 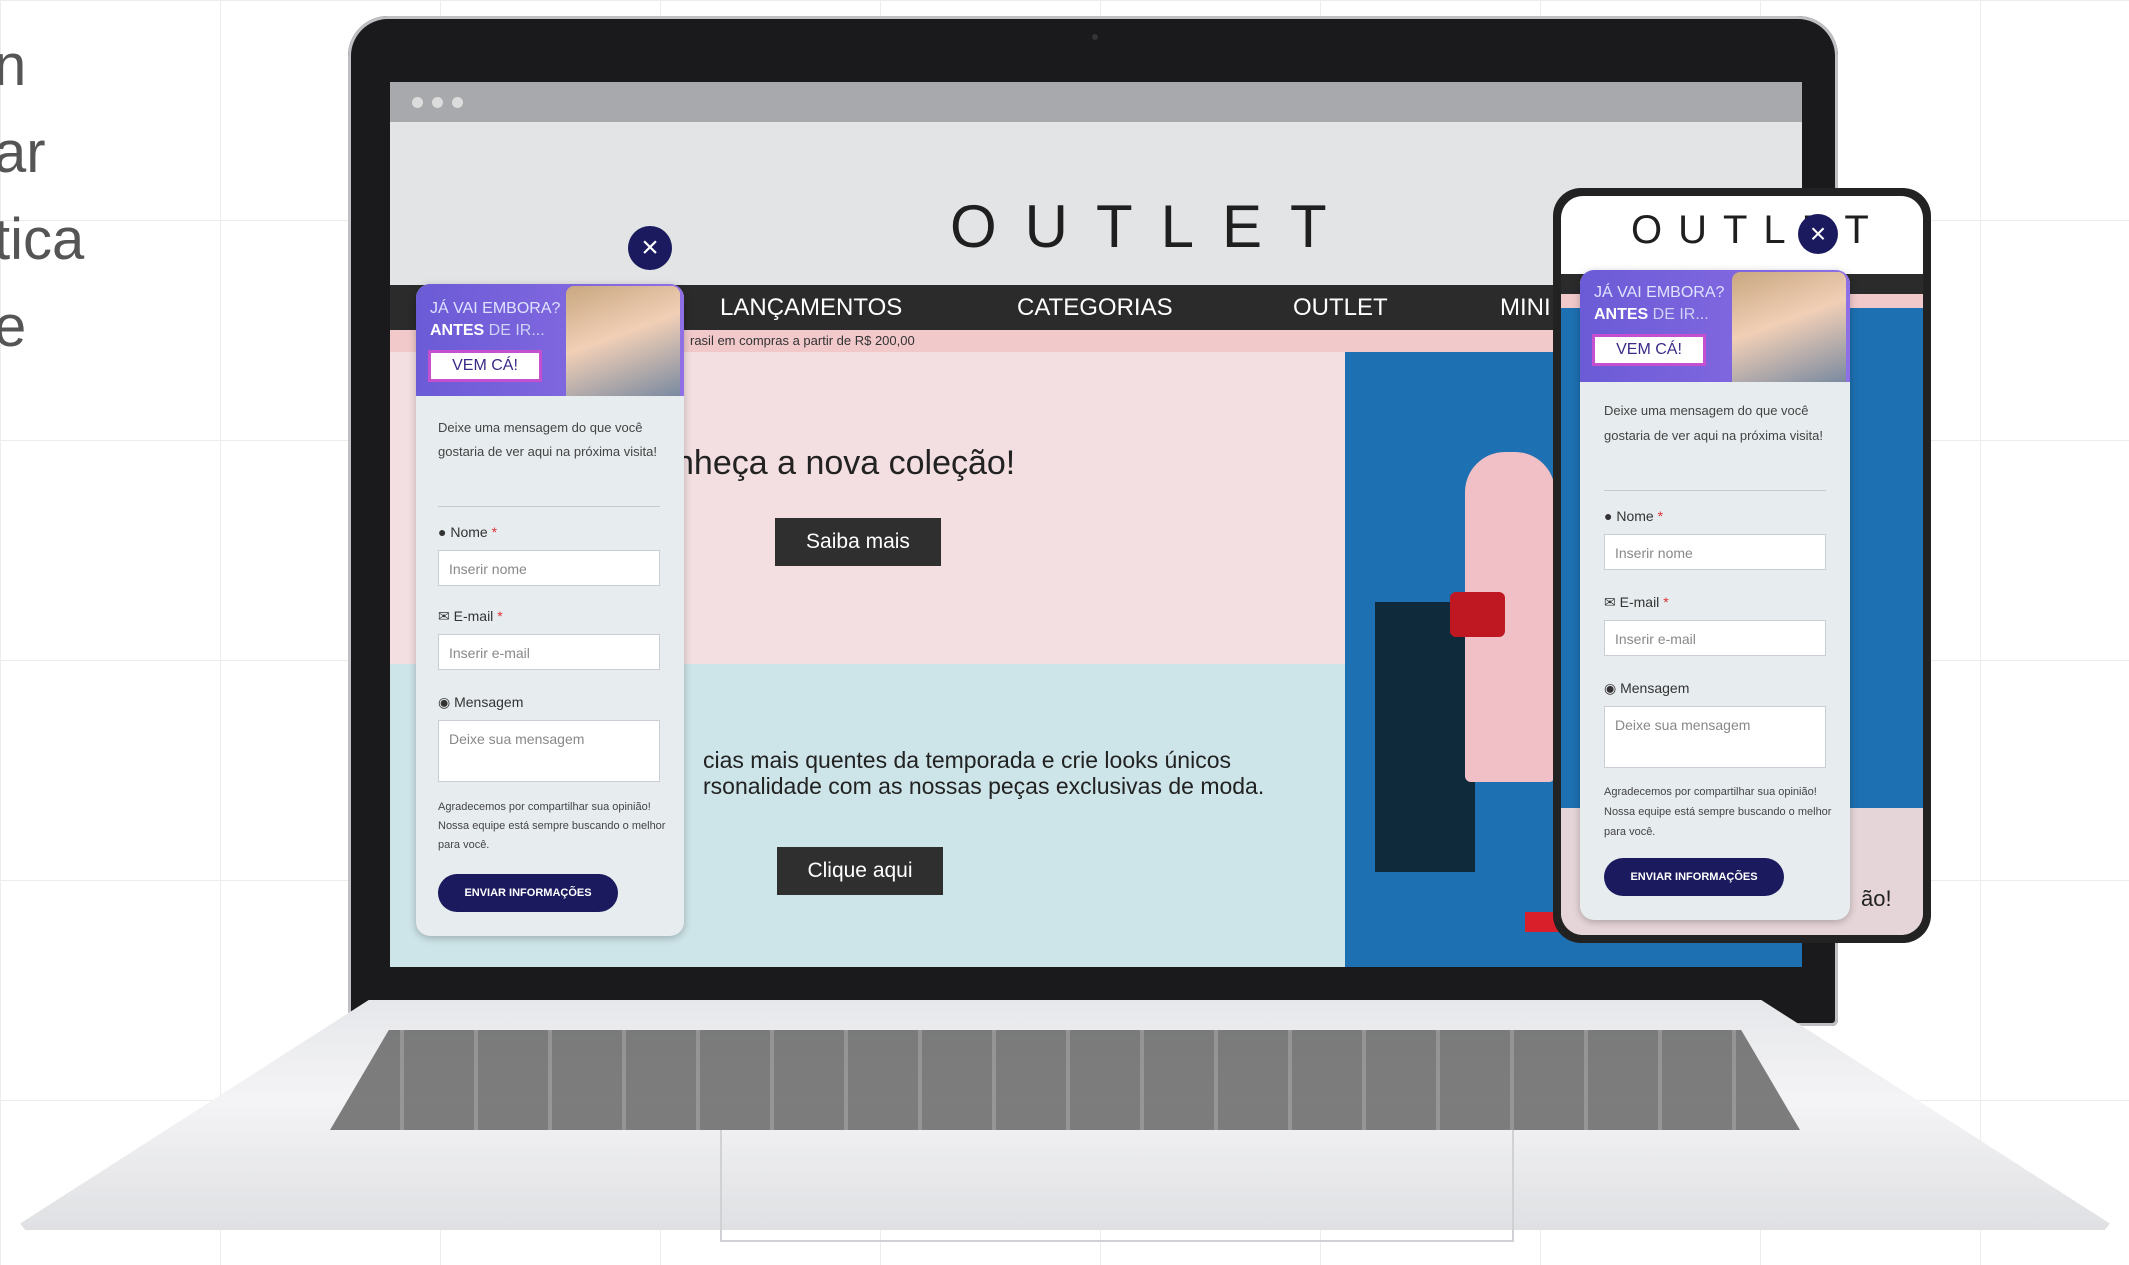 What do you see at coordinates (1758, 230) in the screenshot?
I see `phone-logo: OUTLET` at bounding box center [1758, 230].